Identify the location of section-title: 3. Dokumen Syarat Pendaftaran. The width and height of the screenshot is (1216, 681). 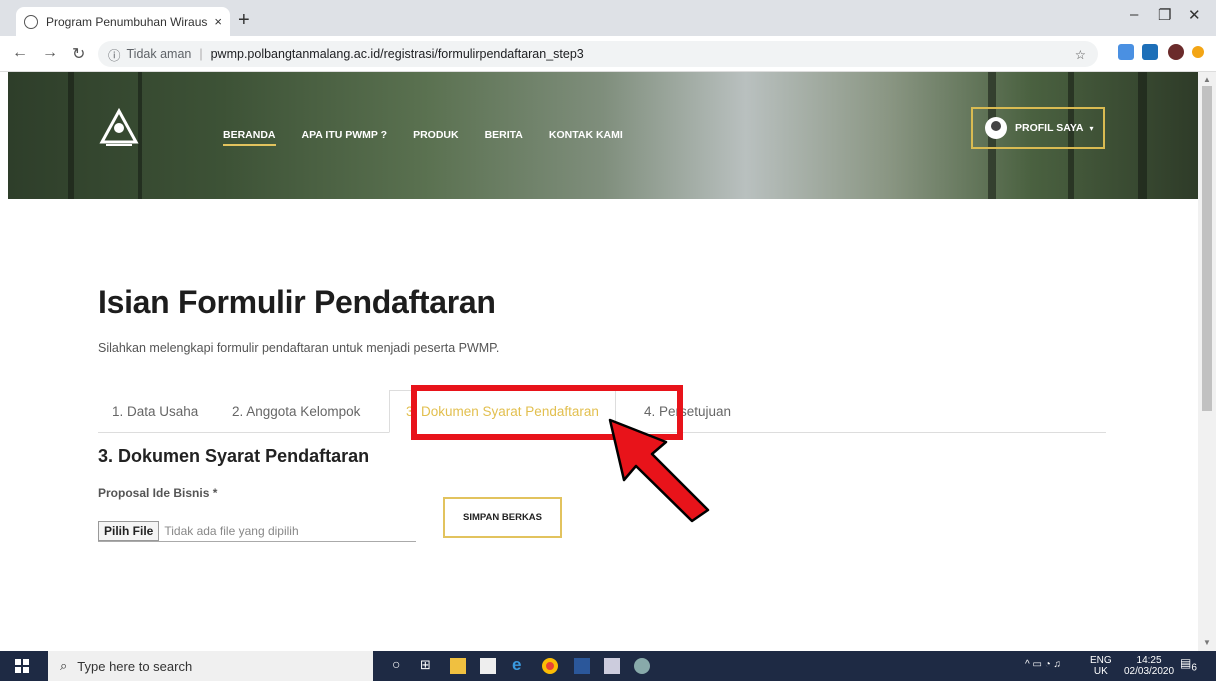
(234, 456).